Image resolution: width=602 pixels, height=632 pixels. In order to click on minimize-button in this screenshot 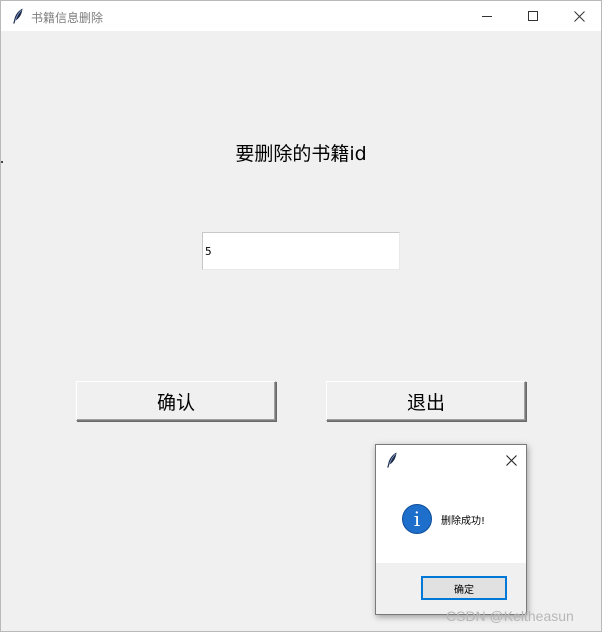, I will do `click(487, 16)`.